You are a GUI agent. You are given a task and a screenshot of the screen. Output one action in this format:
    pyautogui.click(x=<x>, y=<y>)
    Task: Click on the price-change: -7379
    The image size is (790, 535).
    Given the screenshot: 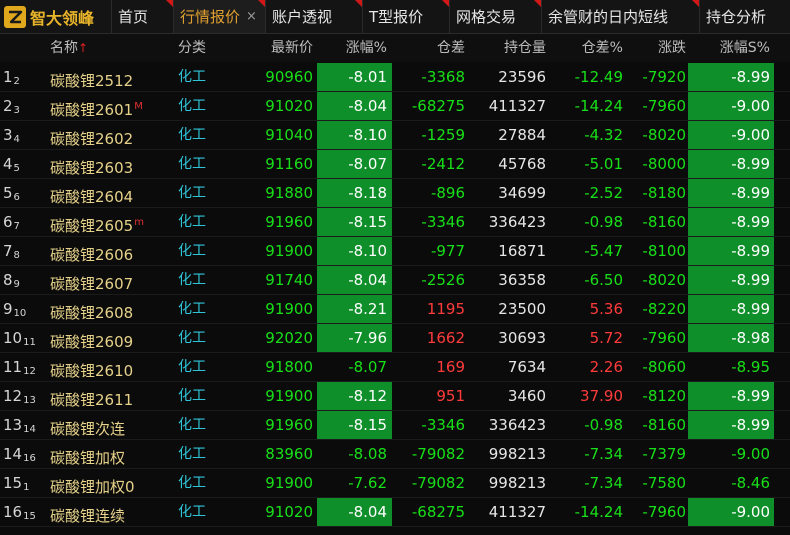 What is the action you would take?
    pyautogui.click(x=664, y=454)
    